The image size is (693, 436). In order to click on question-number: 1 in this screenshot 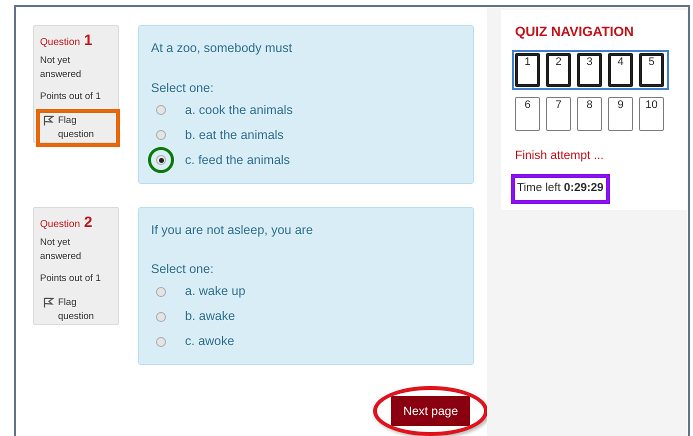, I will do `click(88, 40)`.